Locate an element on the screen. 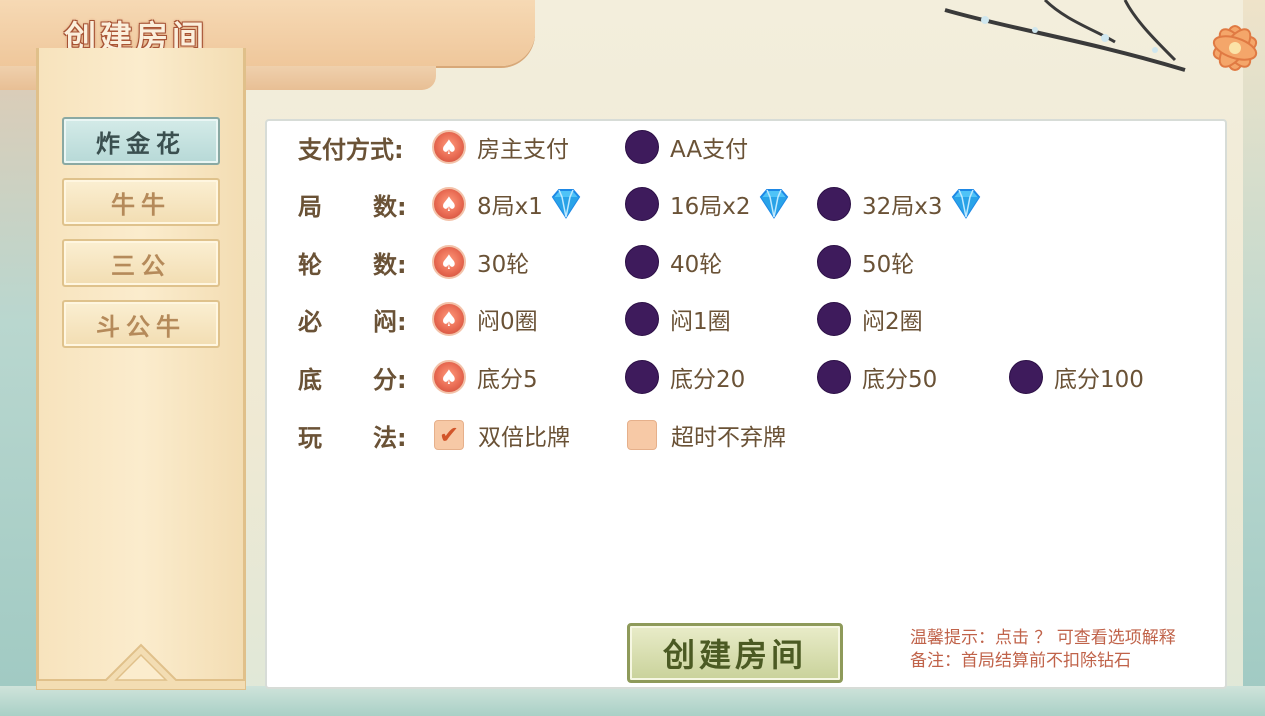  flower-icon is located at coordinates (1235, 48).